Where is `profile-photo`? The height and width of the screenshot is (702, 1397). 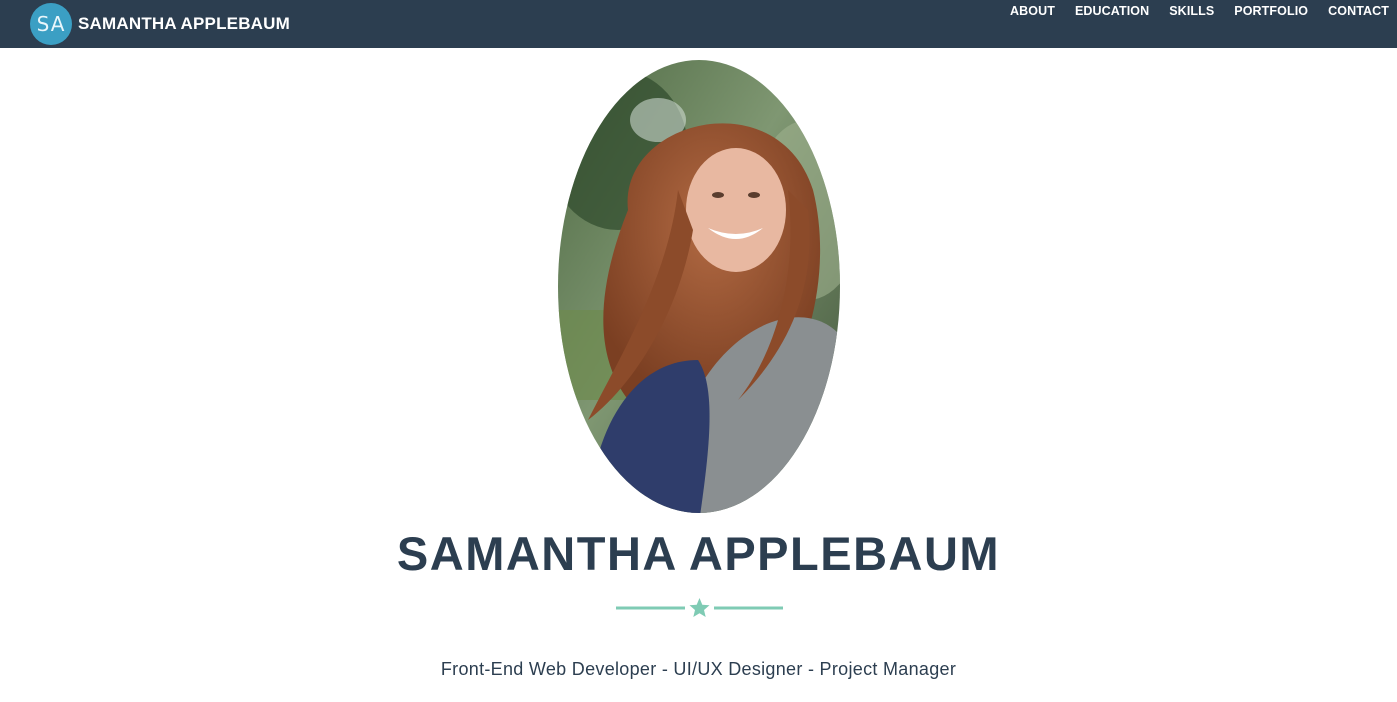 profile-photo is located at coordinates (699, 286).